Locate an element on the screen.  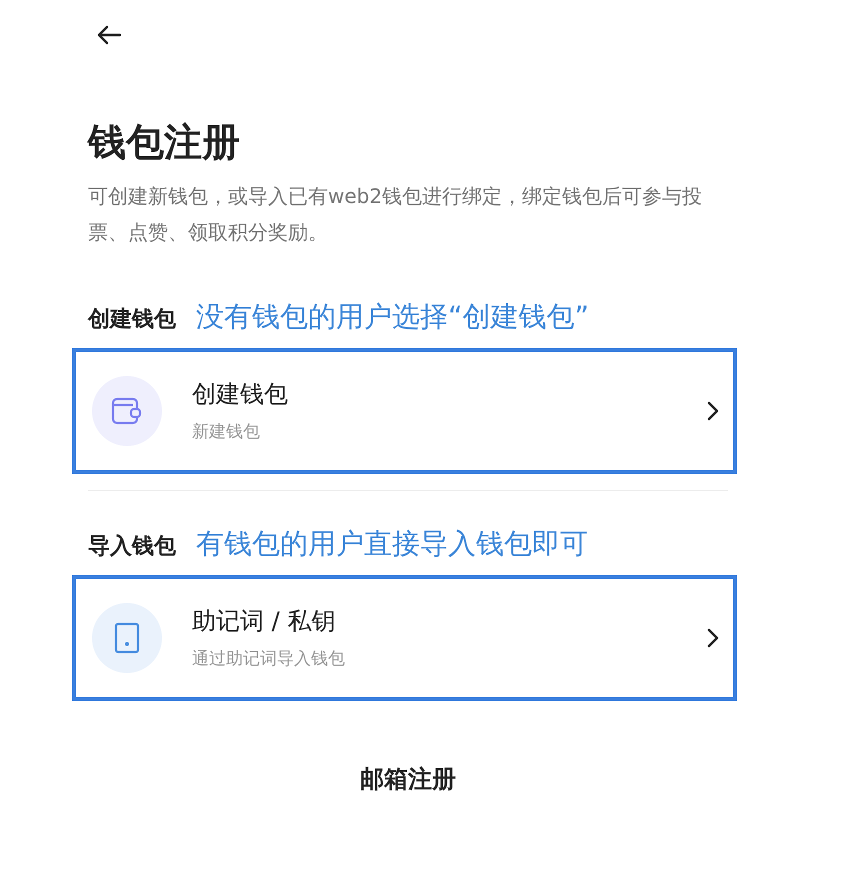
option-subtitle: 新建钱包 is located at coordinates (226, 432).